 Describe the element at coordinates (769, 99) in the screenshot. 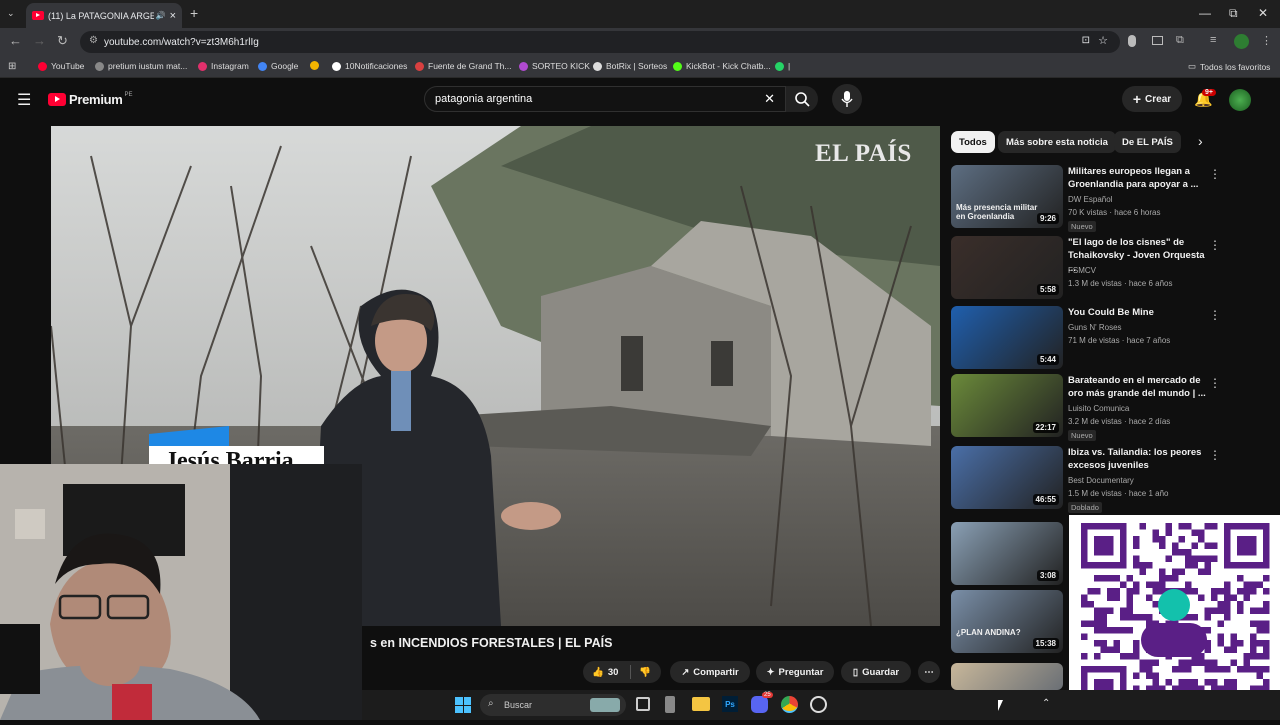

I see `clear-search-icon: ✕` at that location.